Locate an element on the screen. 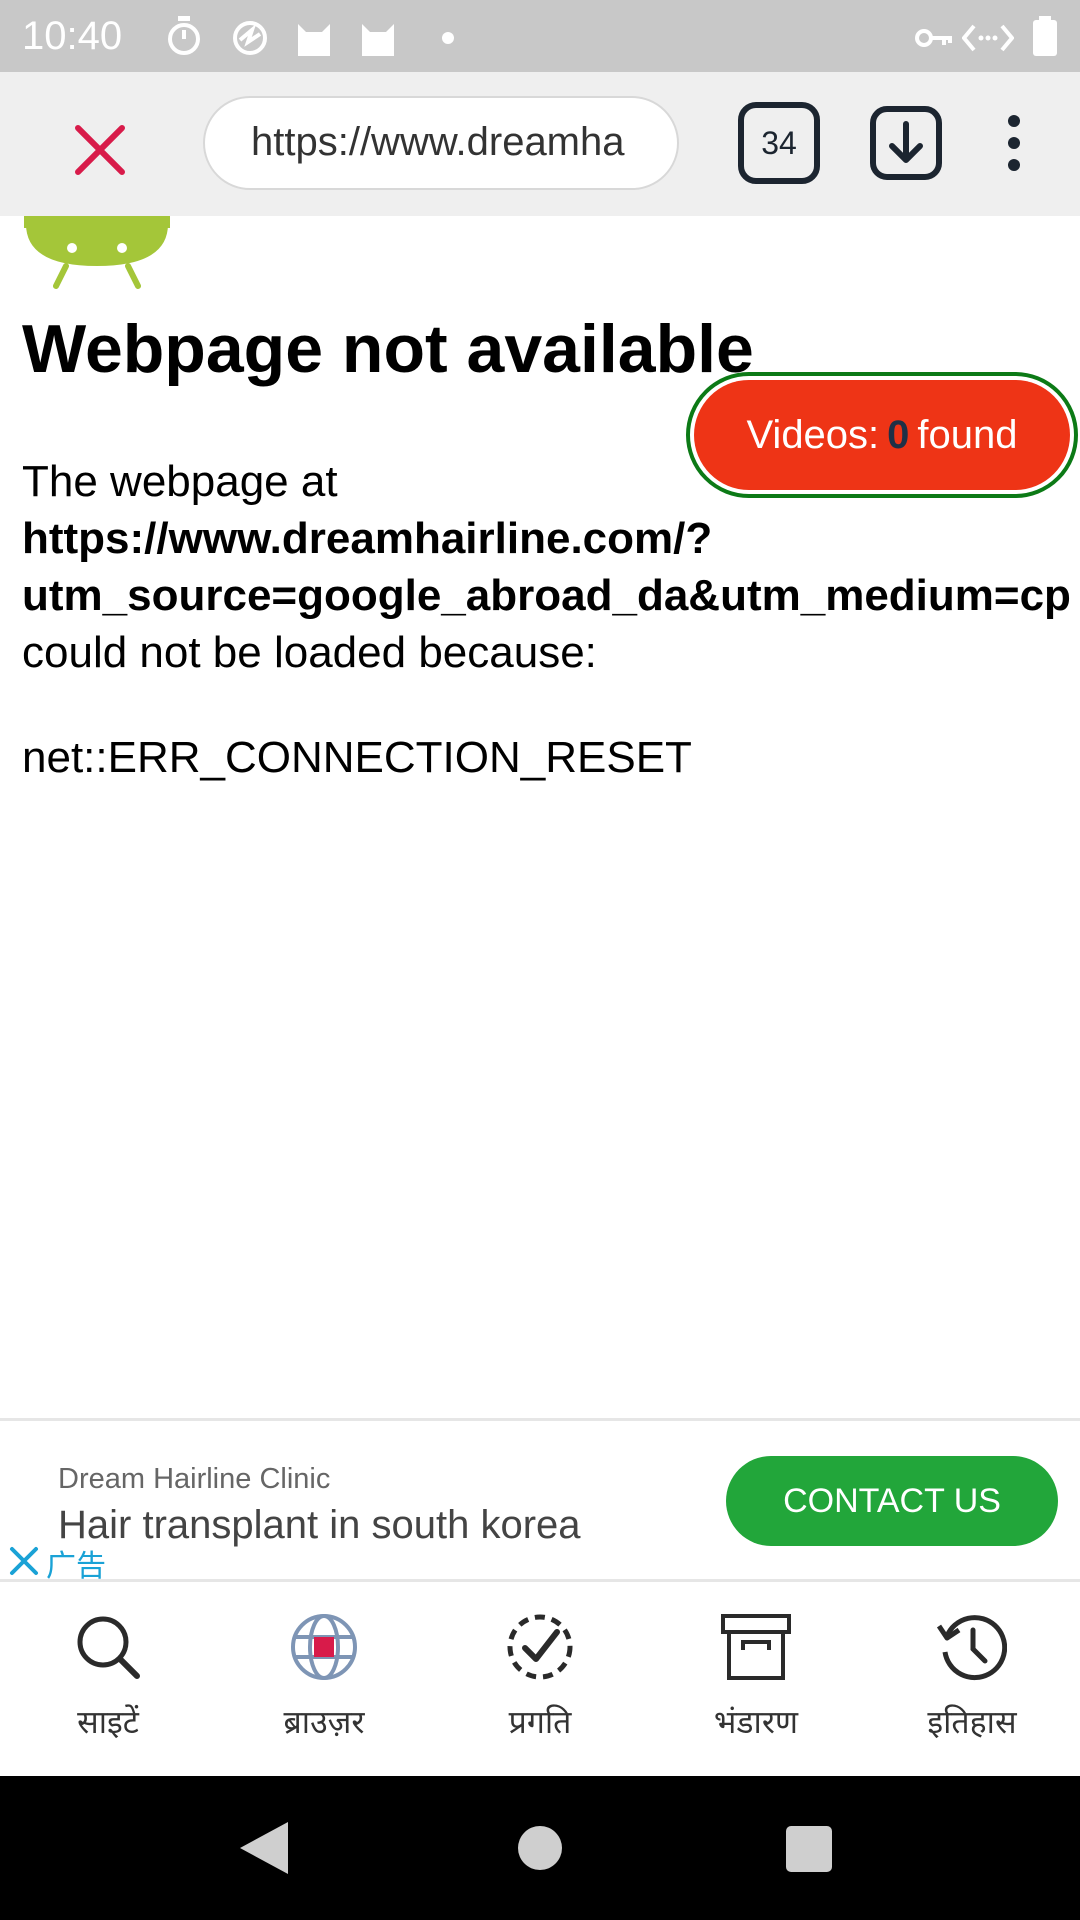 This screenshot has width=1080, height=1920. videos-found-badge: Videos: 0 found is located at coordinates (882, 435).